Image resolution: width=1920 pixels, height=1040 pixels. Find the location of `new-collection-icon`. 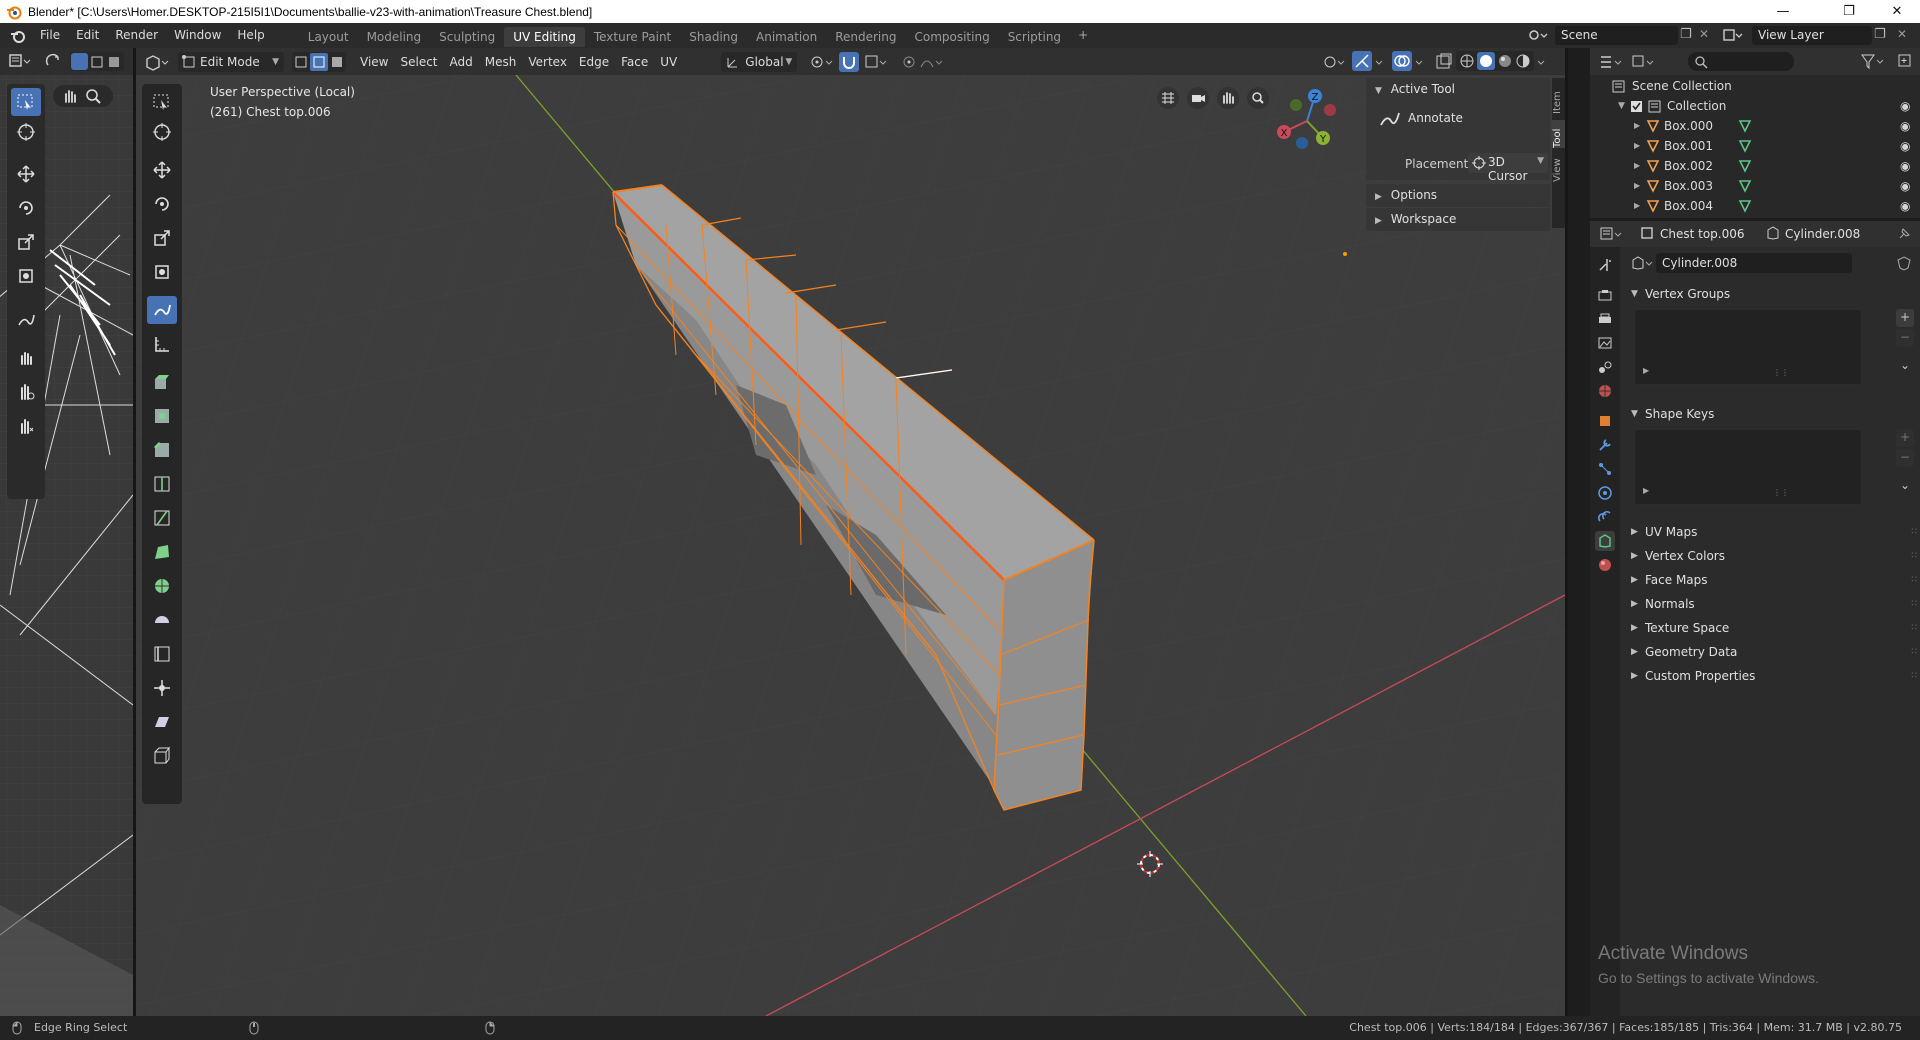

new-collection-icon is located at coordinates (1905, 61).